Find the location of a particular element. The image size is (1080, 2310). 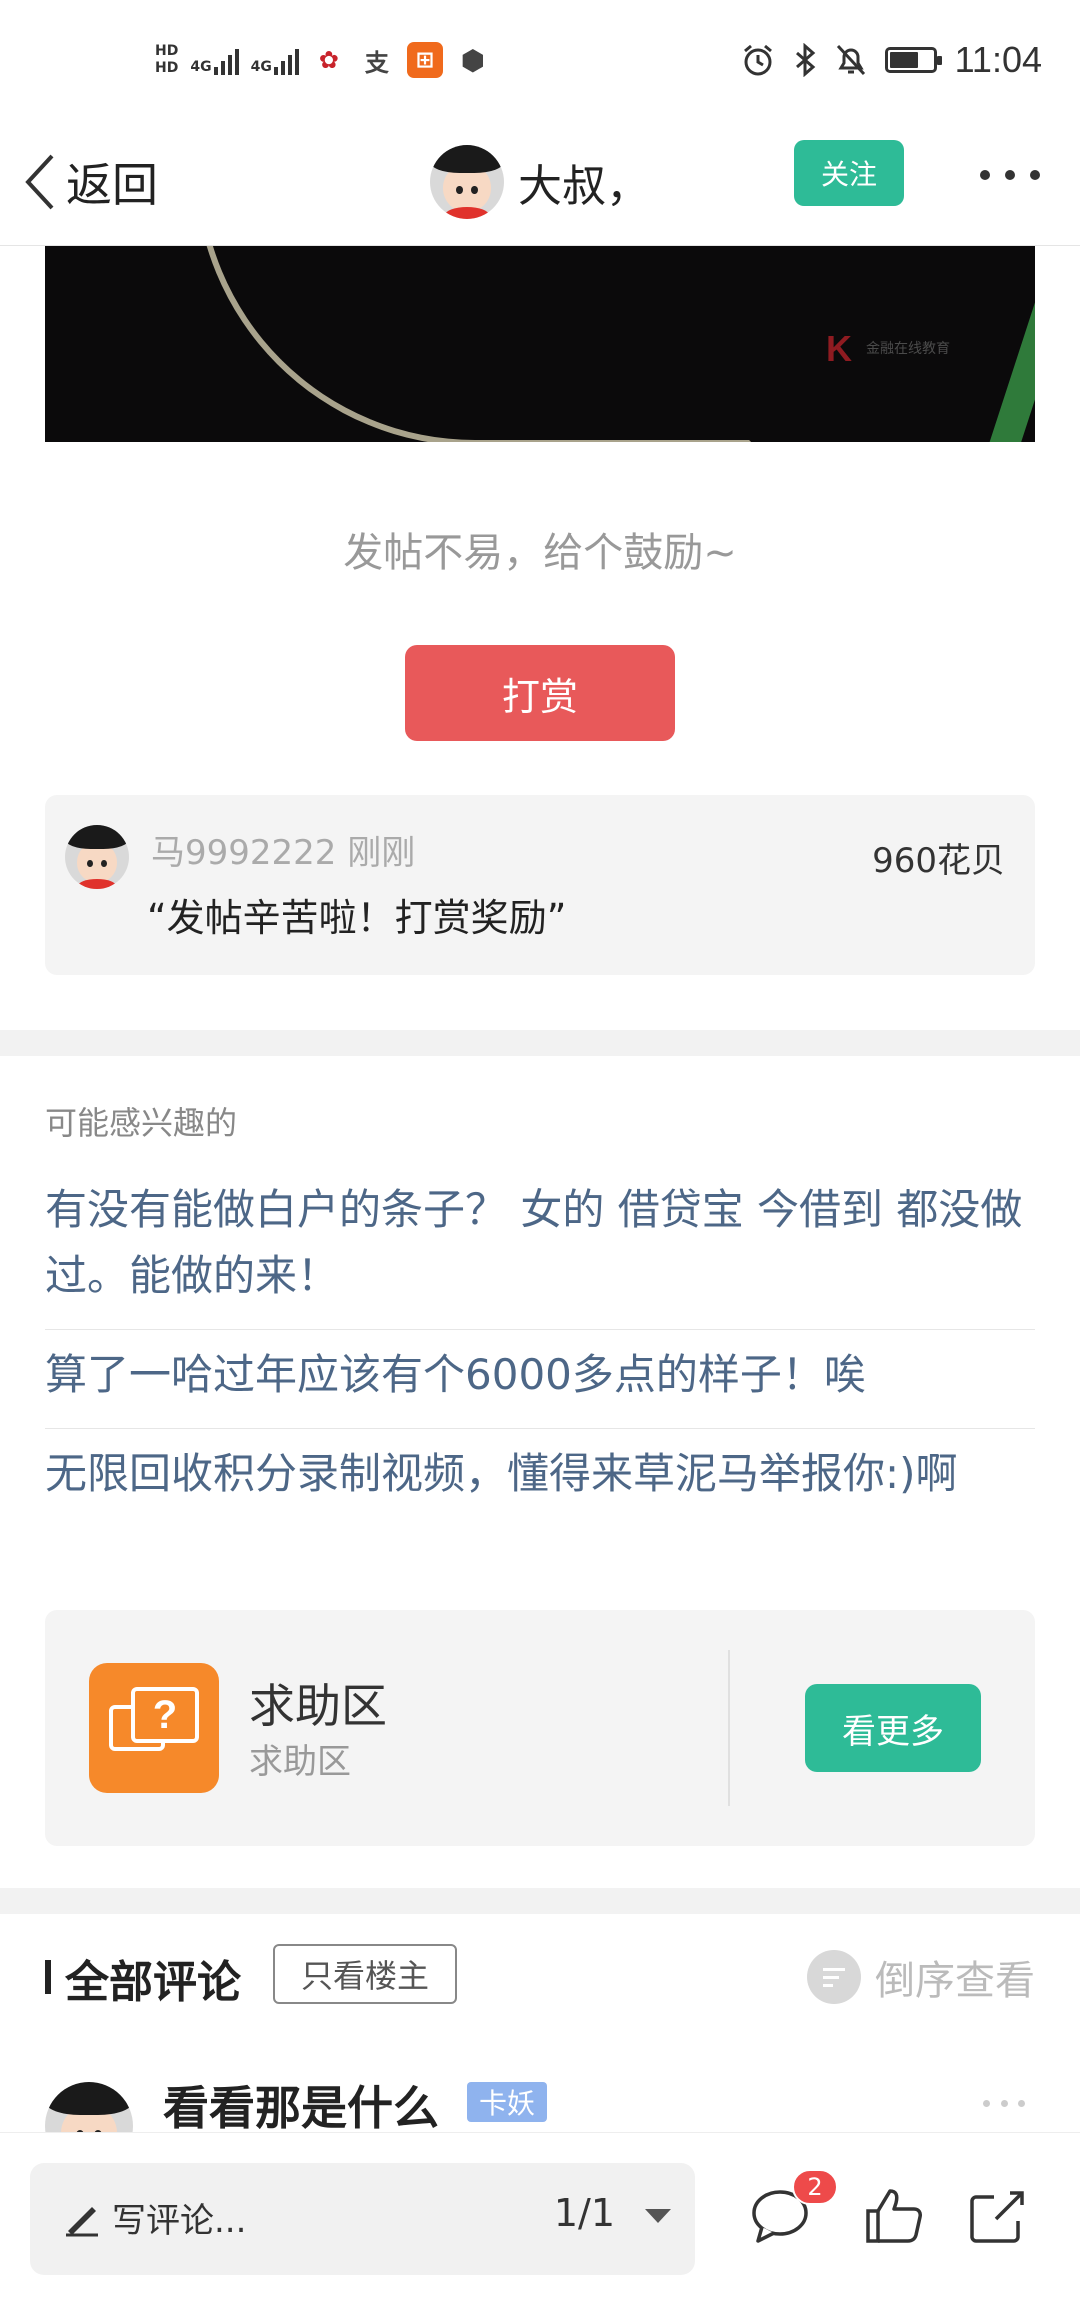

reverse-order-button: 倒序查看 is located at coordinates (921, 1977).